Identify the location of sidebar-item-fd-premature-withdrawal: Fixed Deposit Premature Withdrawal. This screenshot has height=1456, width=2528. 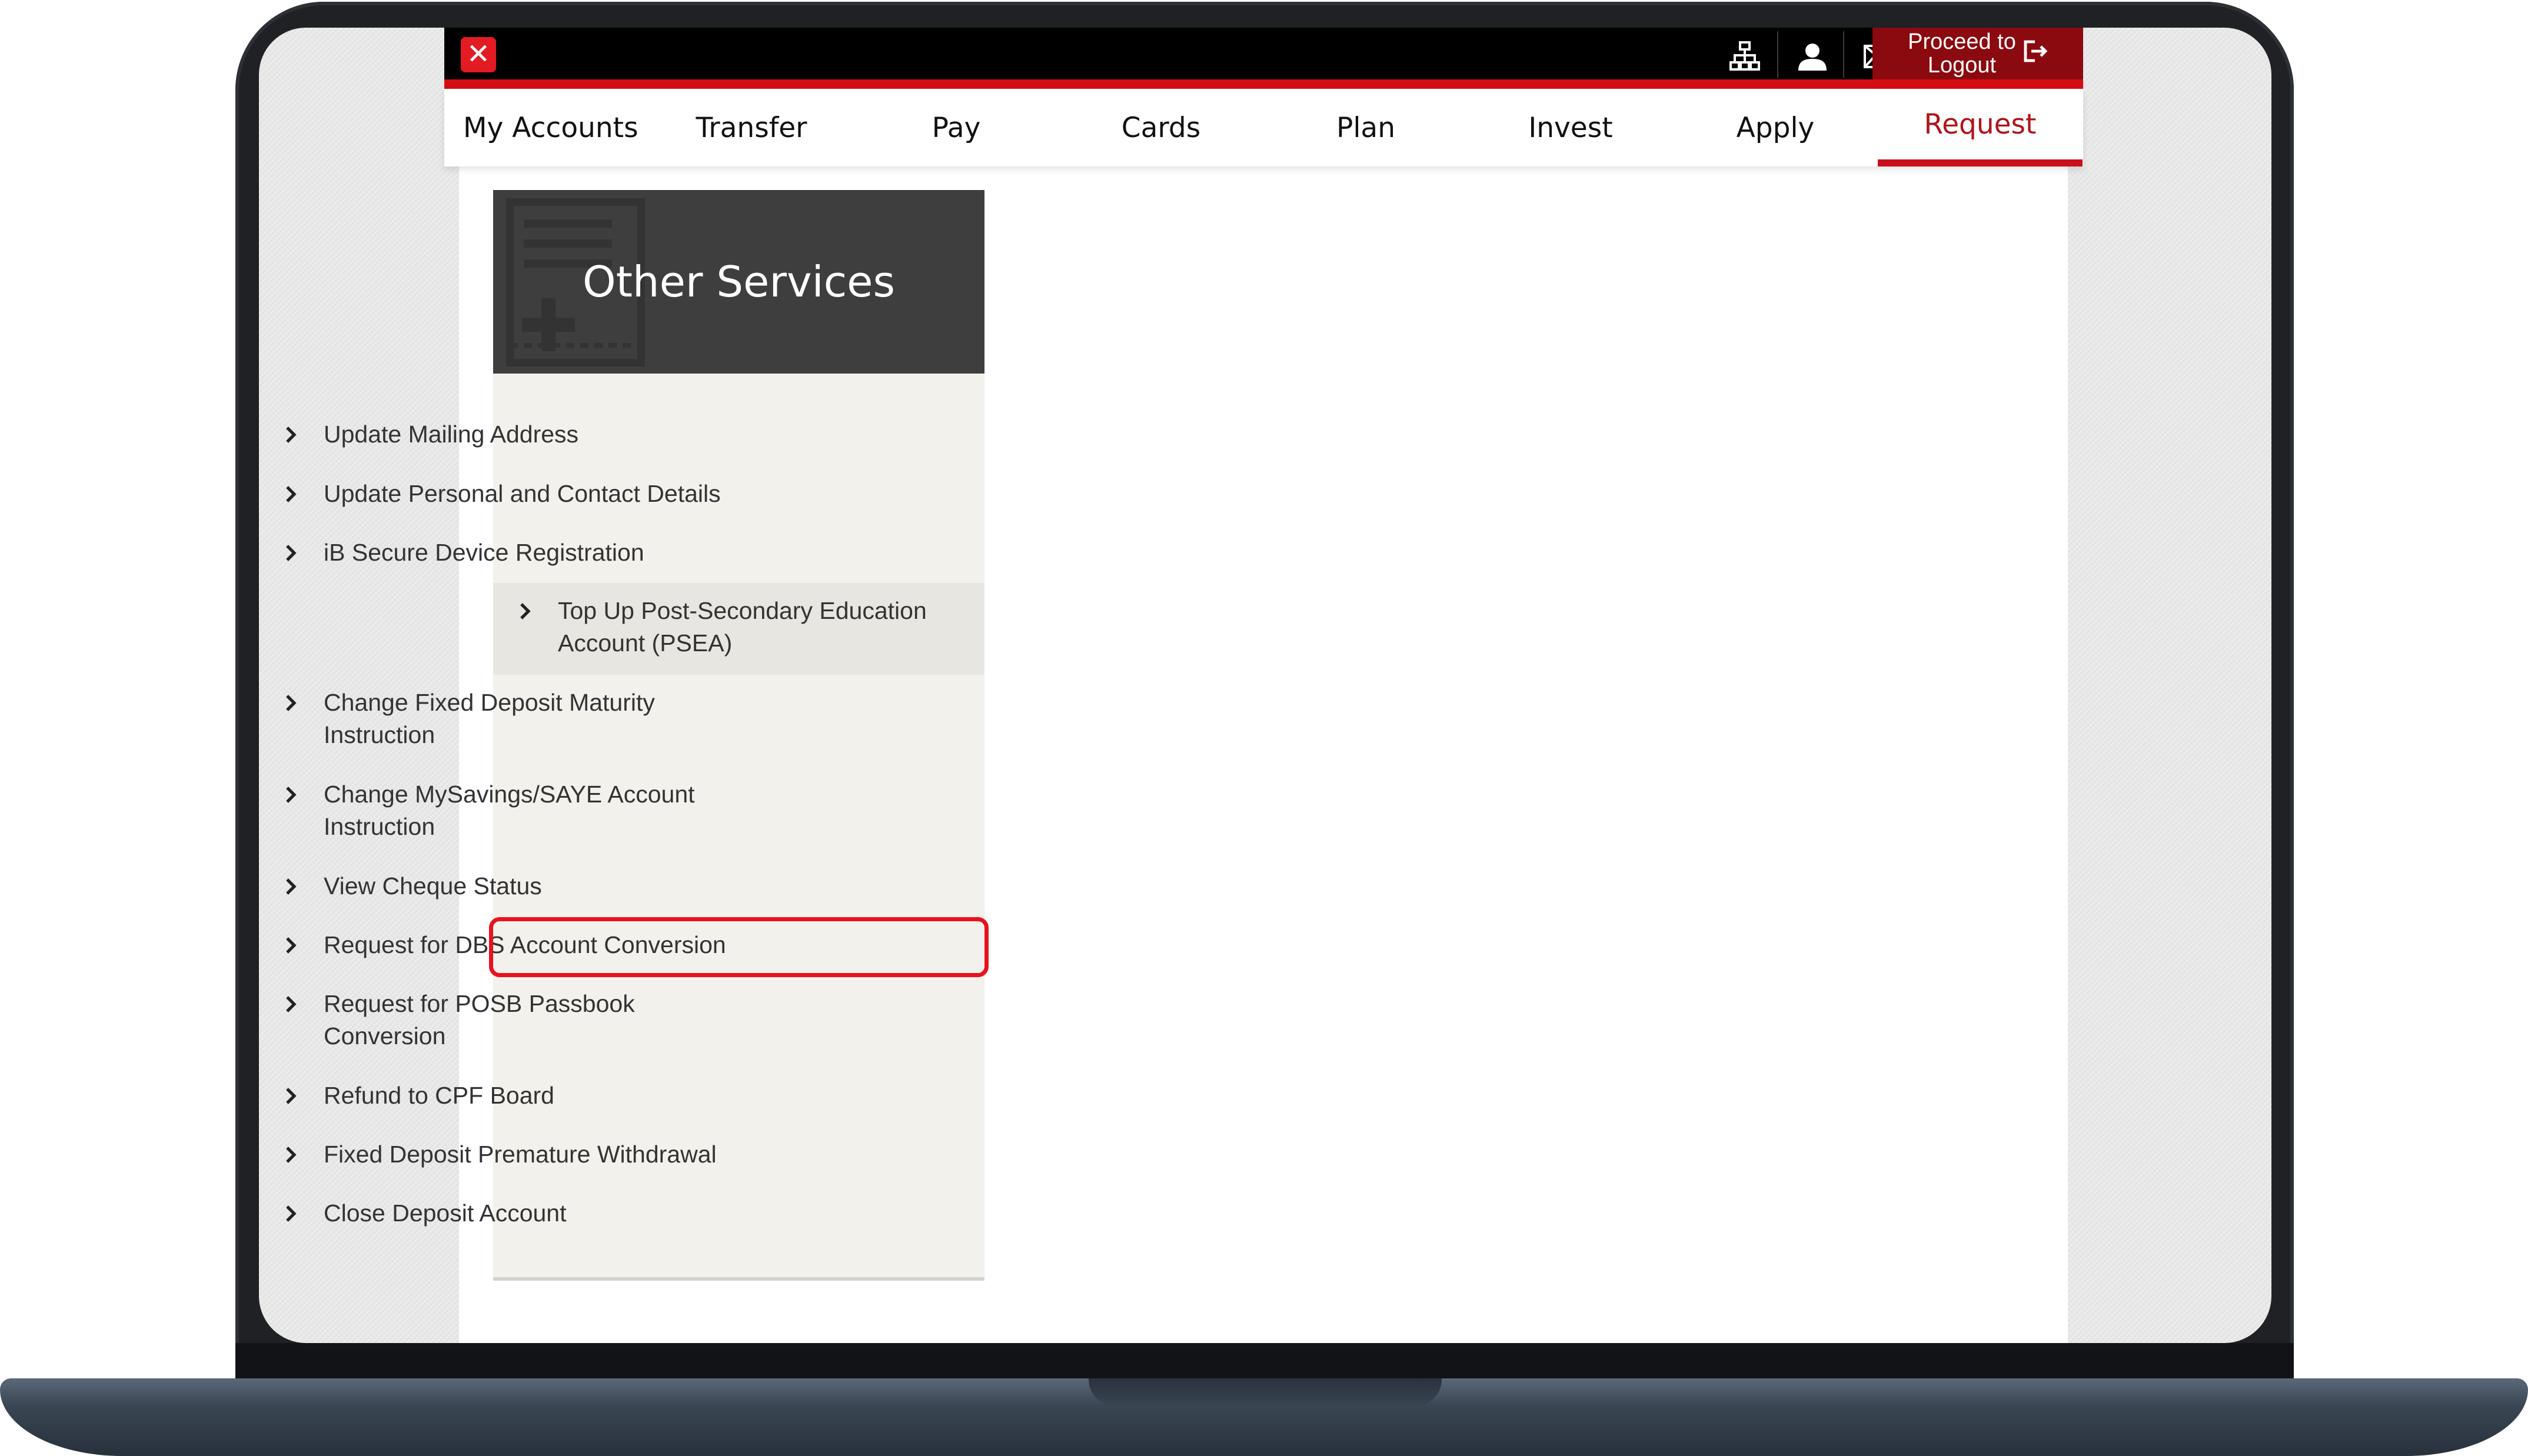
(504, 1160).